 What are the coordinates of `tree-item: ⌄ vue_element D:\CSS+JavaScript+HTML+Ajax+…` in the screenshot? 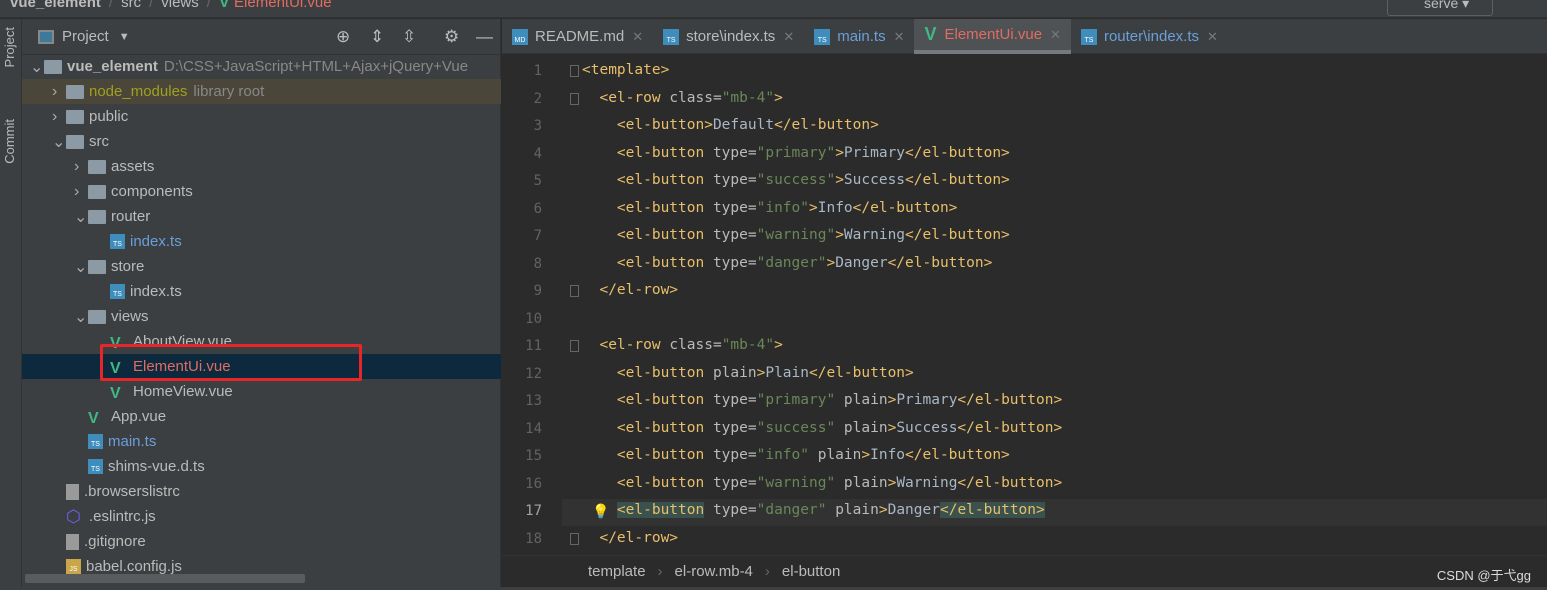 It's located at (261, 66).